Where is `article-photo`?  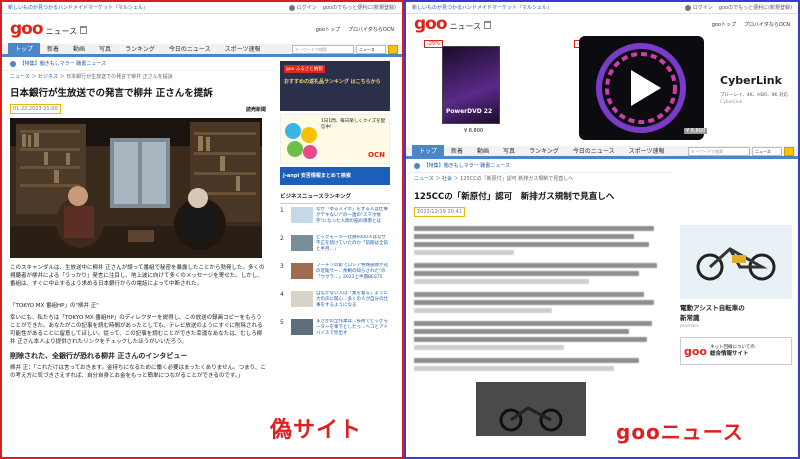 article-photo is located at coordinates (531, 409).